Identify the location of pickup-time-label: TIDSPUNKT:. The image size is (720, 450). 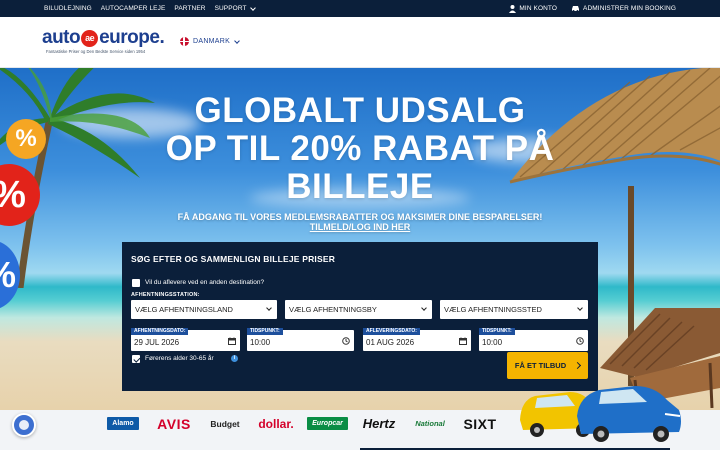
(265, 331).